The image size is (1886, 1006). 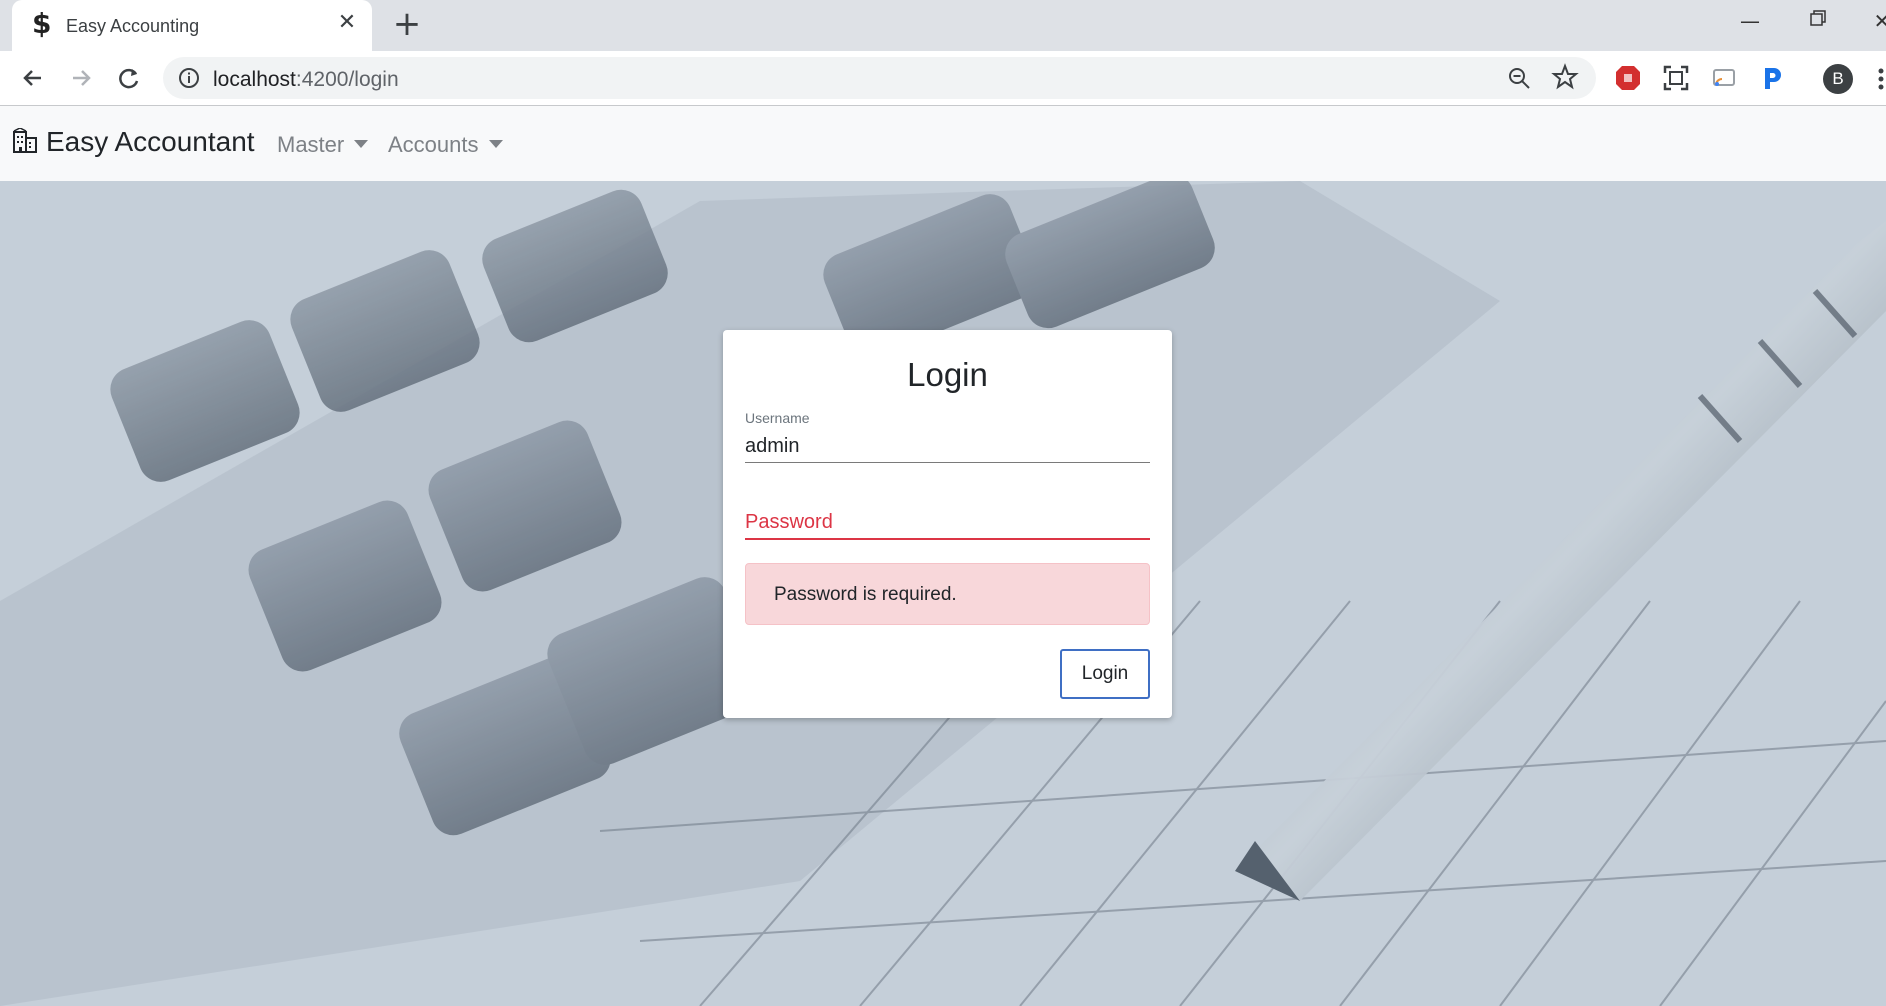 I want to click on brand-title: Easy Accountant, so click(x=150, y=141).